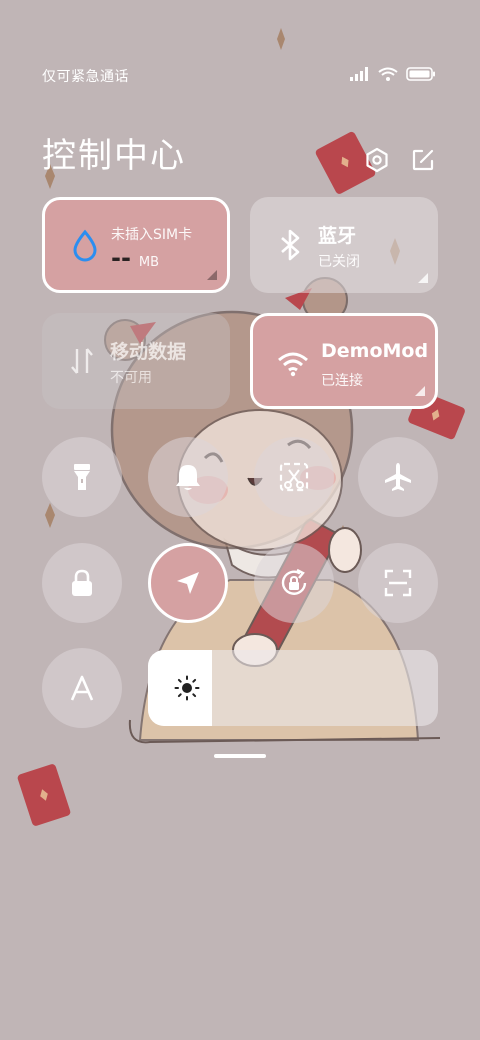  I want to click on scanner-toggle, so click(398, 583).